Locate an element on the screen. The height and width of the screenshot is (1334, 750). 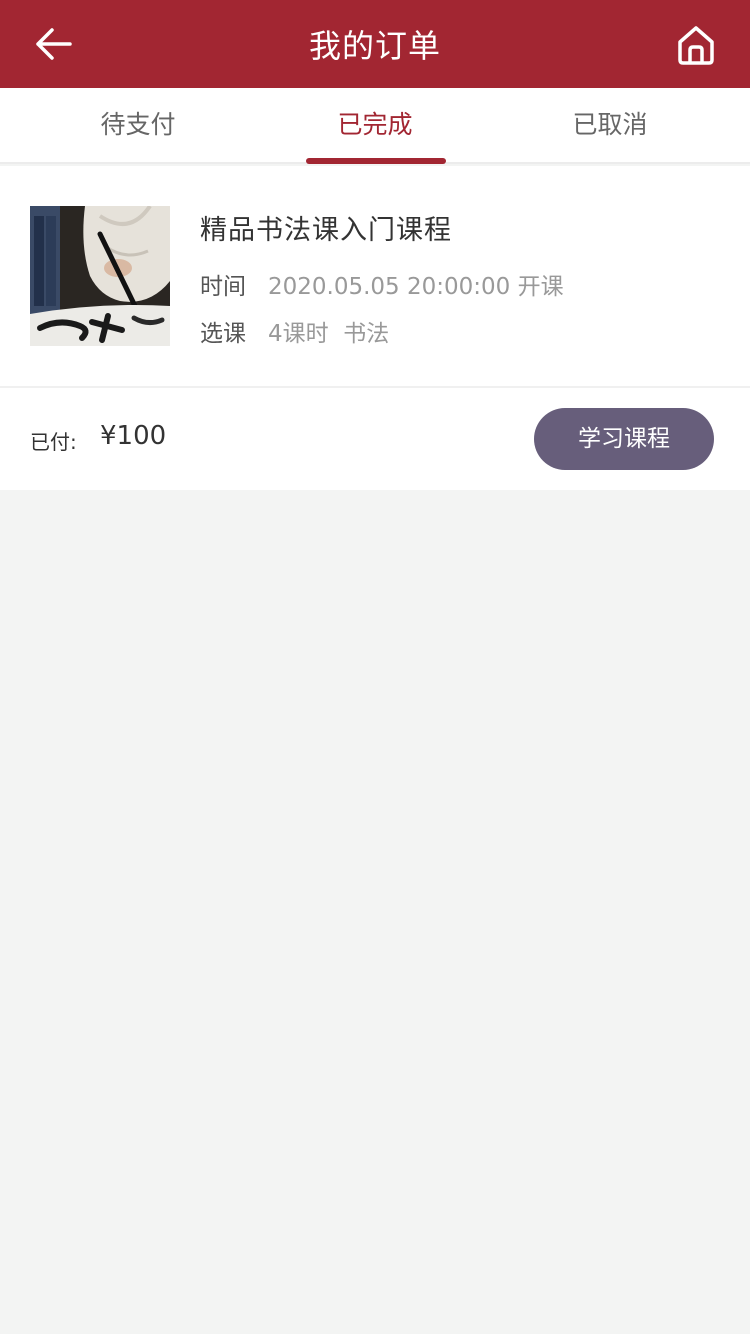
calligraphy-photo is located at coordinates (100, 276).